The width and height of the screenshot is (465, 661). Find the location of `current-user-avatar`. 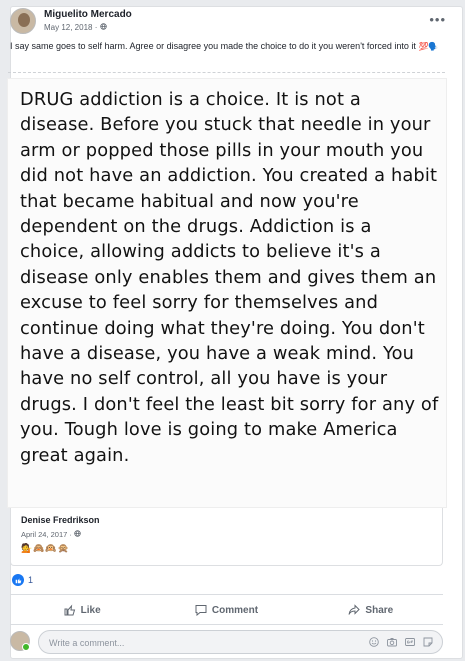

current-user-avatar is located at coordinates (20, 641).